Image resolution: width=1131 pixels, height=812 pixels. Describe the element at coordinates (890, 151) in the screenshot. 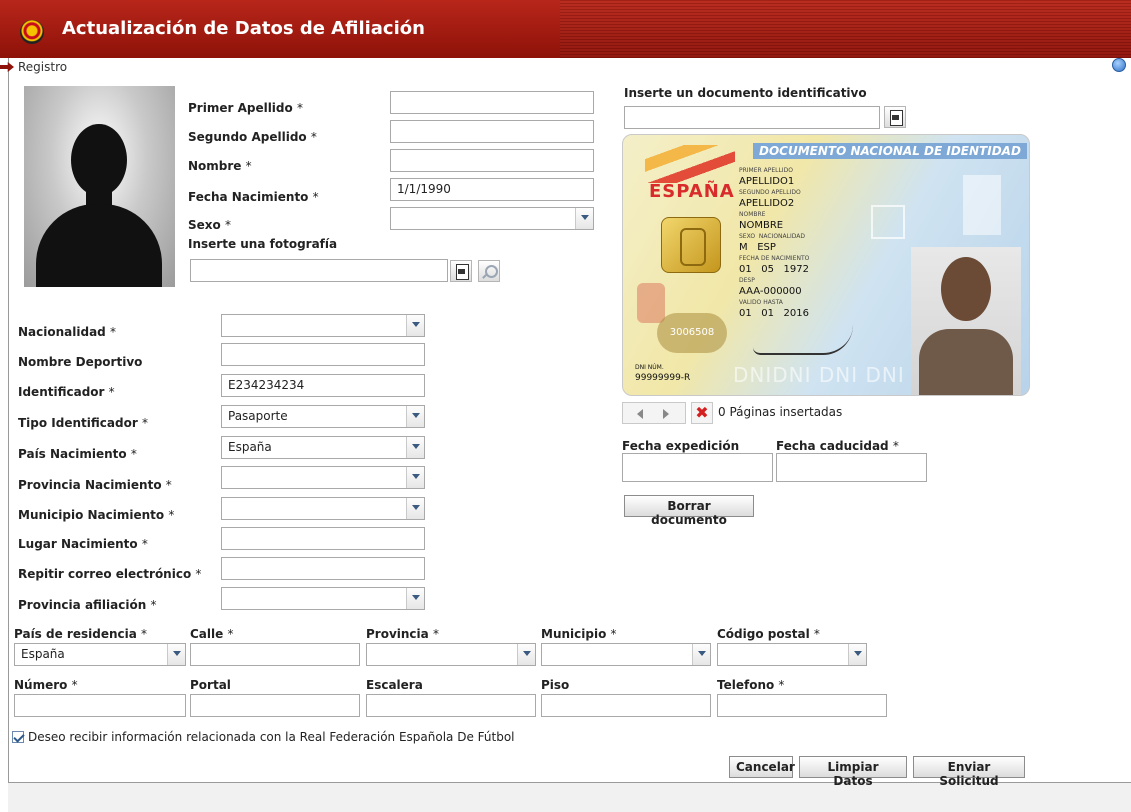

I see `card-header: DOCUMENTO NACIONAL DE IDENTIDAD` at that location.